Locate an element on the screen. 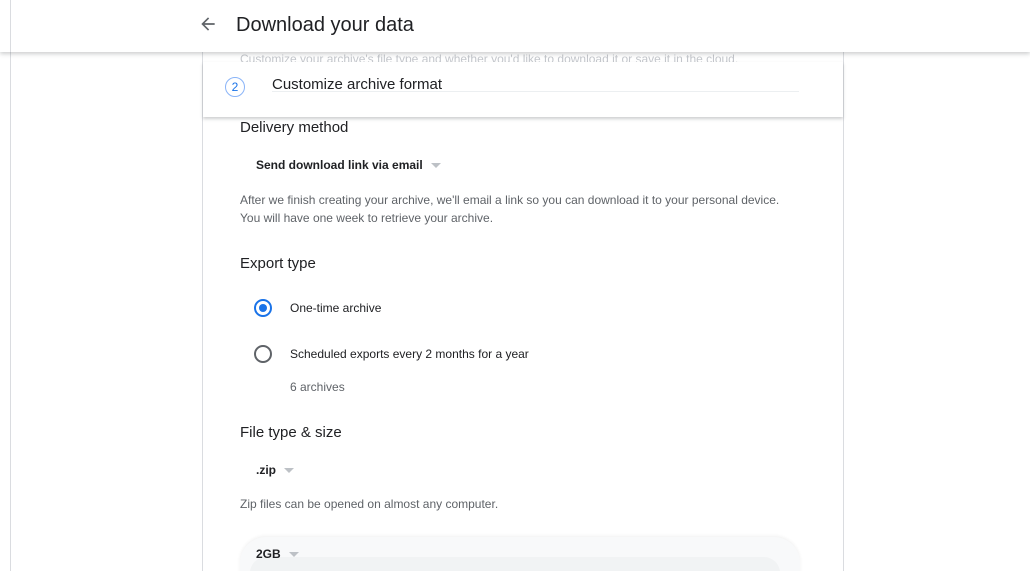  page-title: Download your data is located at coordinates (325, 25).